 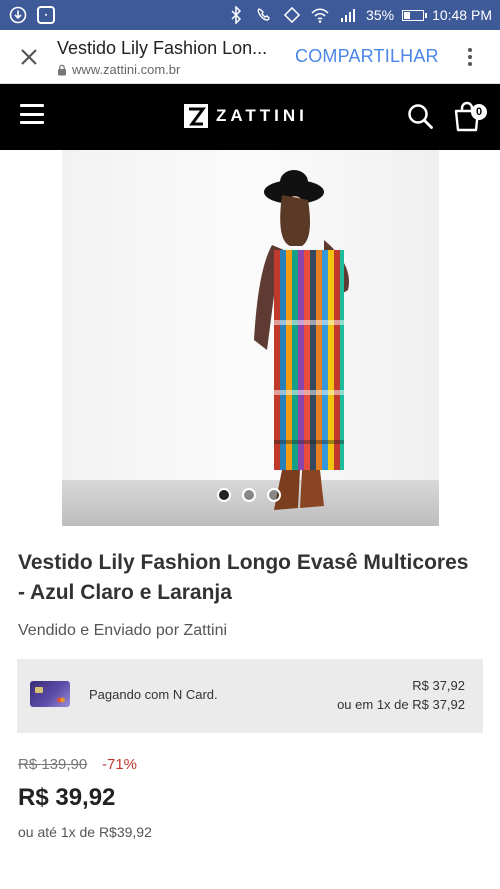 I want to click on seller-info: Vendido e Enviado por Zattini, so click(x=123, y=630).